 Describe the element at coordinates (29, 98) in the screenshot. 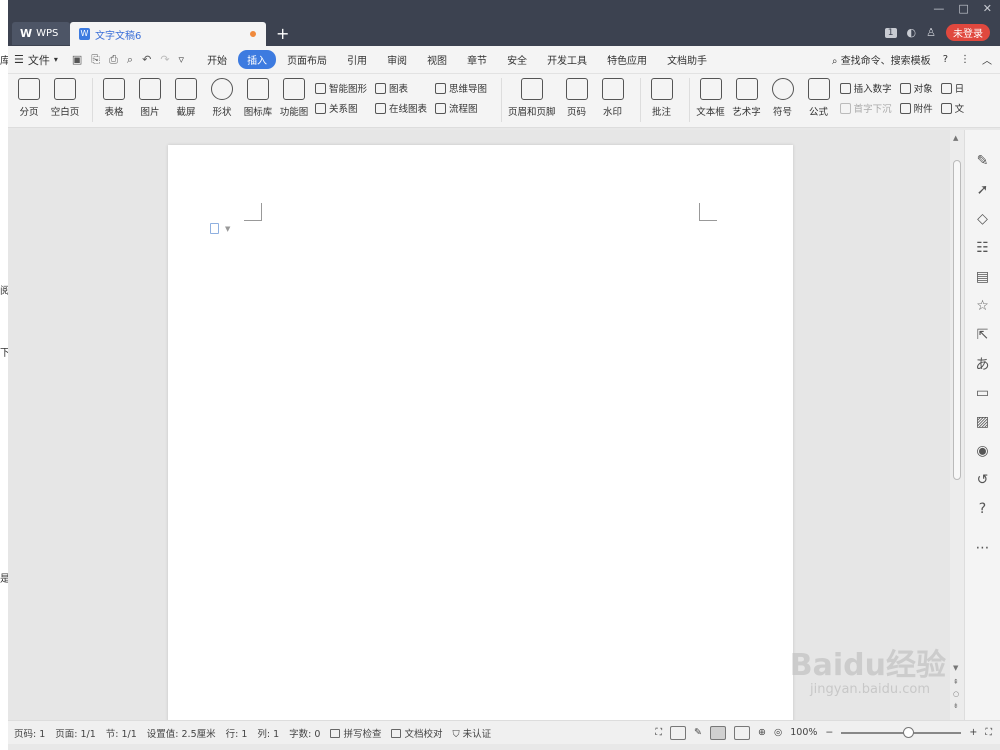

I see `page-break-button: 分页` at that location.